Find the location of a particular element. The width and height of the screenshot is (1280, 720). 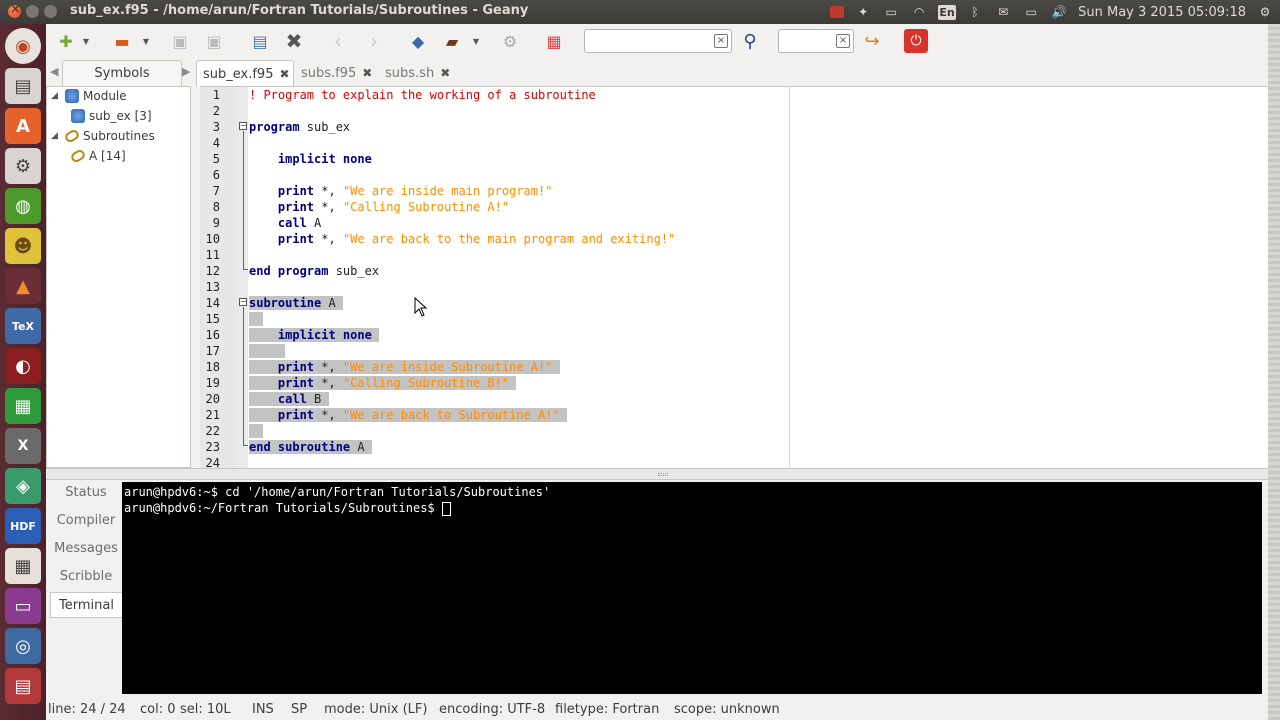

fold-toggle-program: − is located at coordinates (243, 126).